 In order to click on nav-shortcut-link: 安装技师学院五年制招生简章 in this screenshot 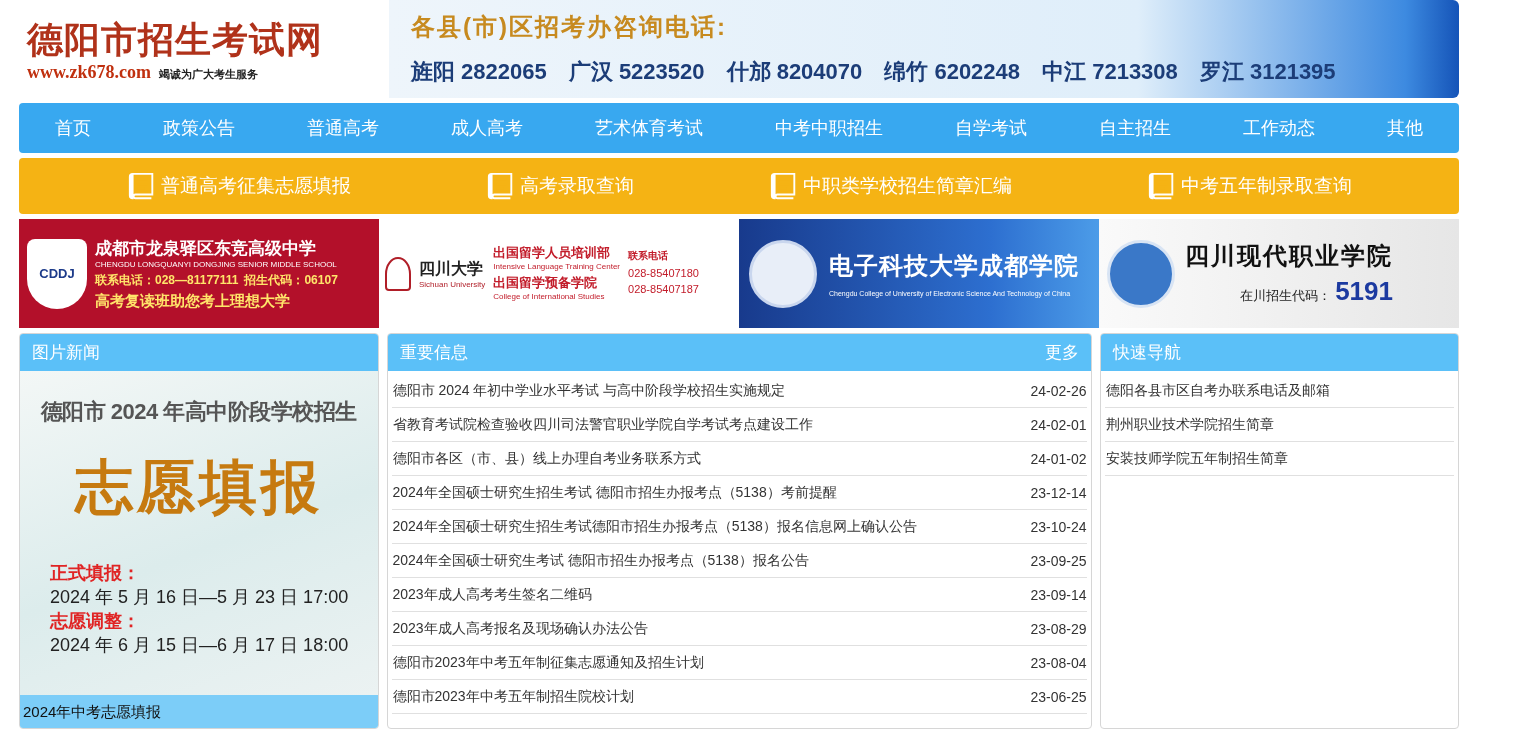, I will do `click(1196, 458)`.